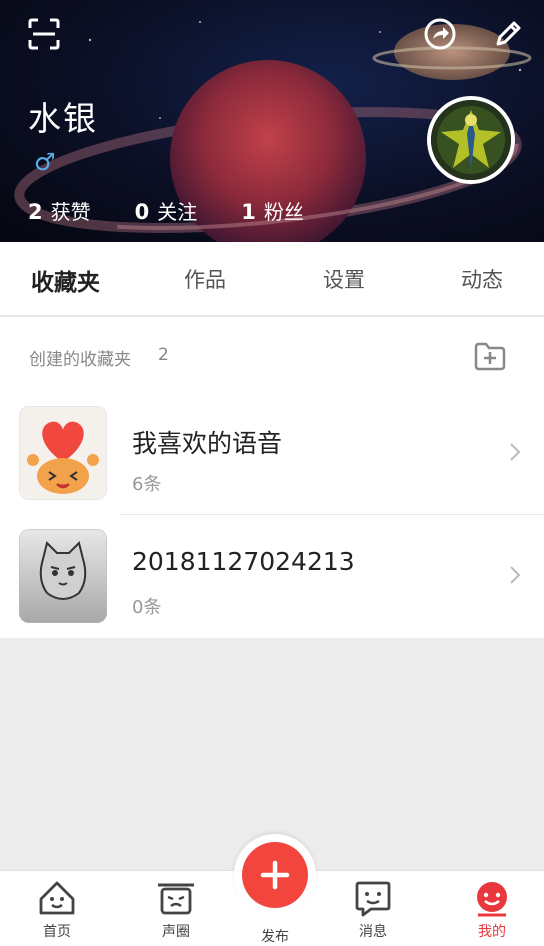 The width and height of the screenshot is (544, 946). What do you see at coordinates (283, 212) in the screenshot?
I see `followers-label: 粉丝` at bounding box center [283, 212].